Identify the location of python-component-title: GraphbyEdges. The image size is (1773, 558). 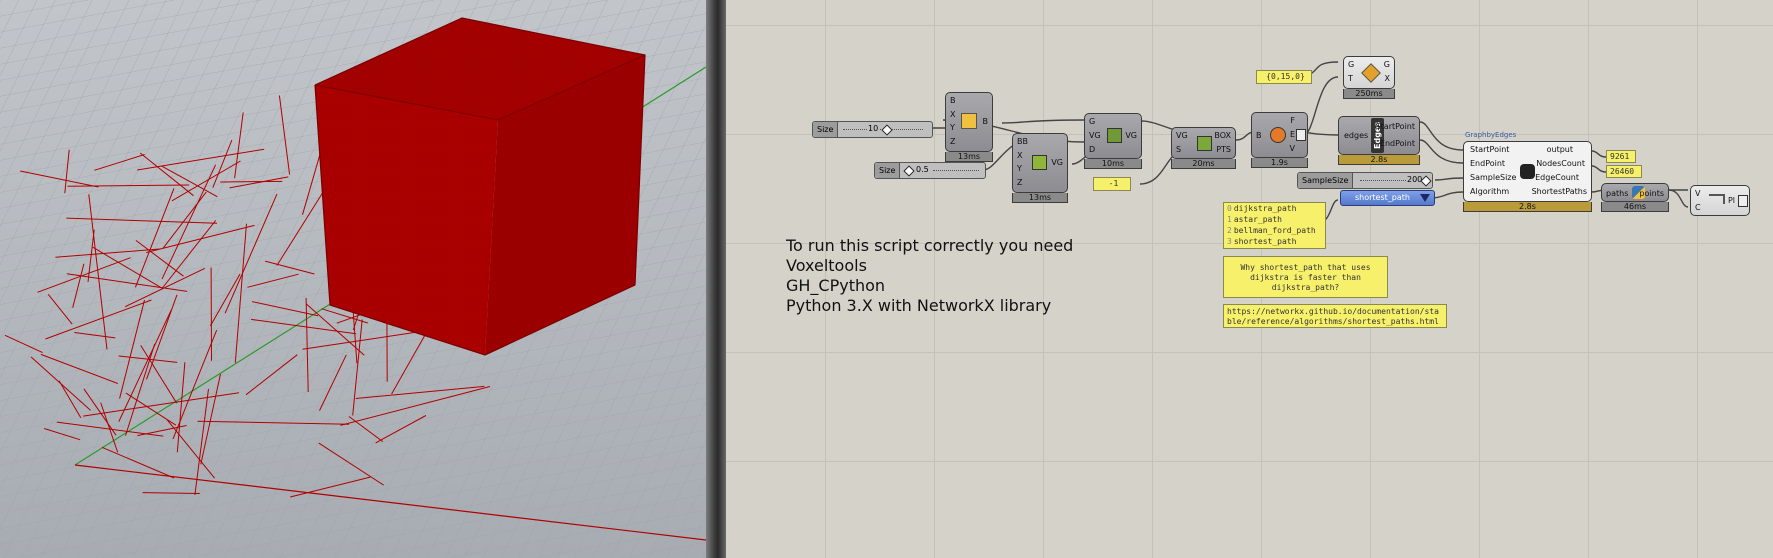
(1491, 135).